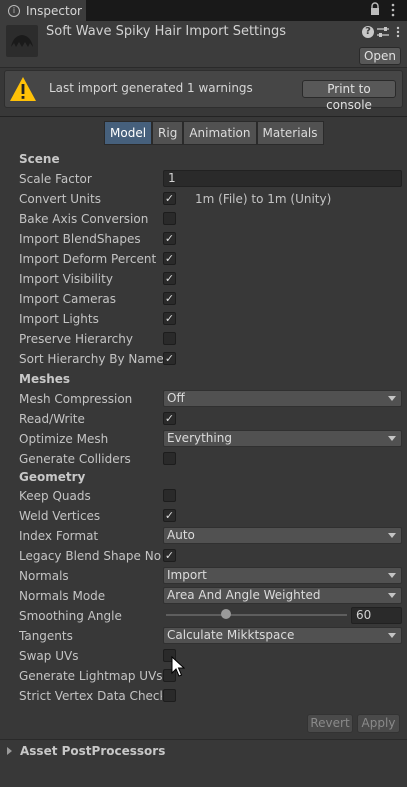 This screenshot has height=787, width=407. What do you see at coordinates (282, 438) in the screenshot?
I see `optimize-mesh-dropdown: Everything` at bounding box center [282, 438].